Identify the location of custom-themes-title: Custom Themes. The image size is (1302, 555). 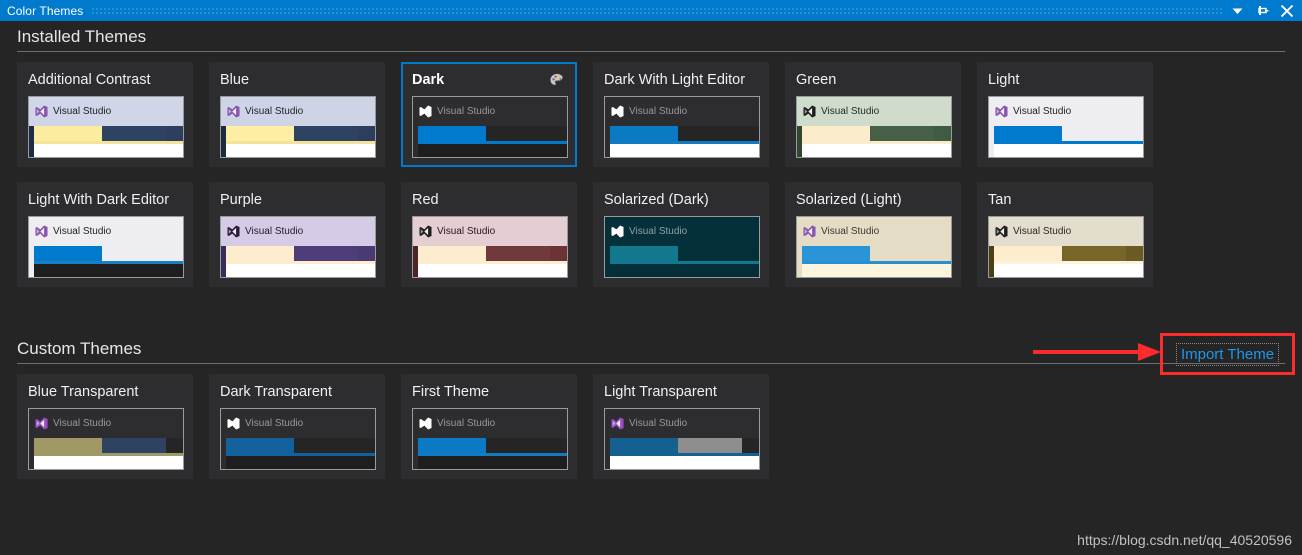
(79, 348).